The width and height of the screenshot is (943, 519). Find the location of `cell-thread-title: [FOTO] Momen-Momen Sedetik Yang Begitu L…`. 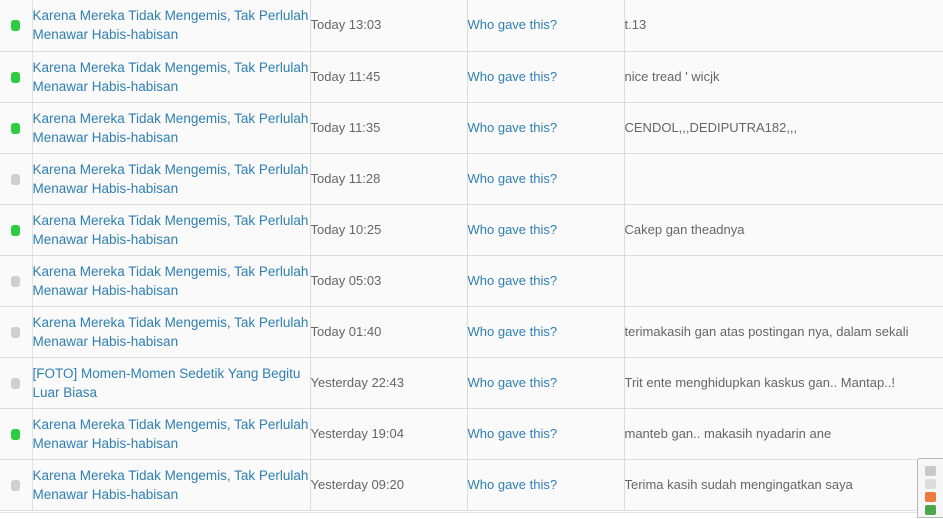

cell-thread-title: [FOTO] Momen-Momen Sedetik Yang Begitu L… is located at coordinates (171, 383).